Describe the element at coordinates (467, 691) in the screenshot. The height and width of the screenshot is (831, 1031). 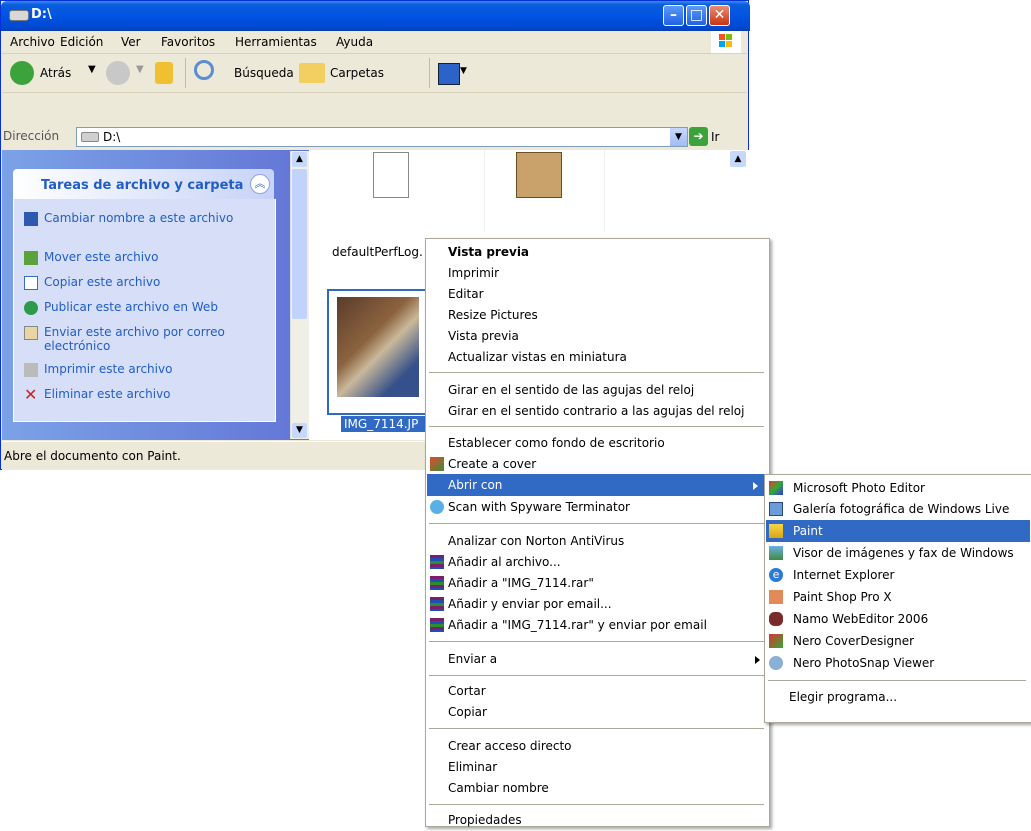
I see `menu-item-label: Cortar` at that location.